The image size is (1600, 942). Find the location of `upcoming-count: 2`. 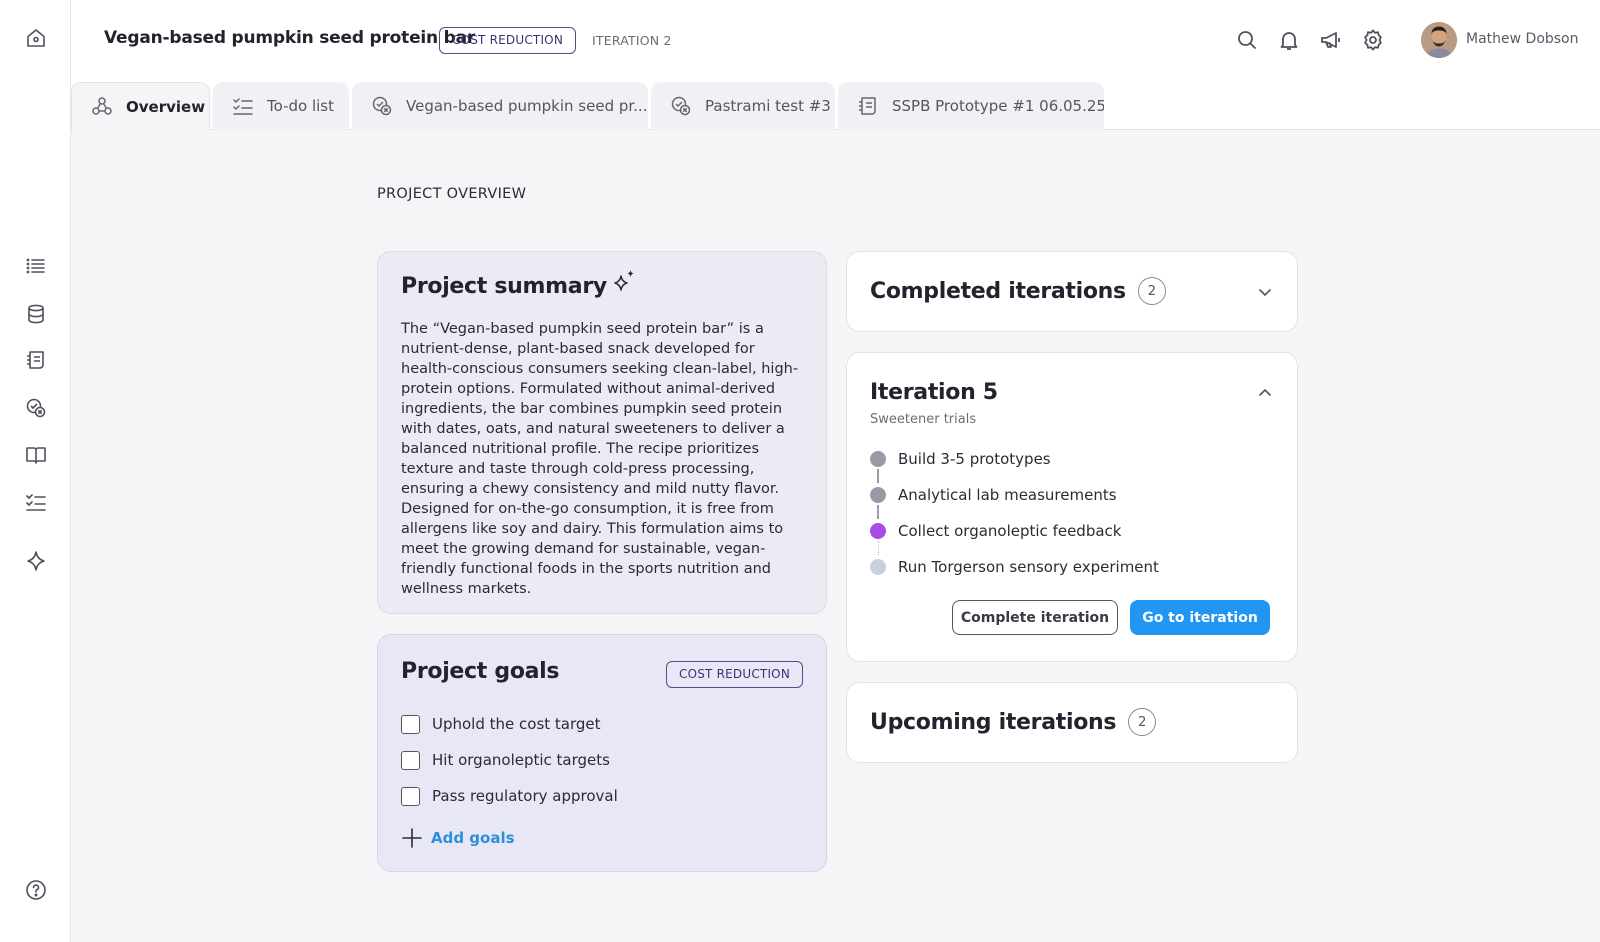

upcoming-count: 2 is located at coordinates (1142, 722).